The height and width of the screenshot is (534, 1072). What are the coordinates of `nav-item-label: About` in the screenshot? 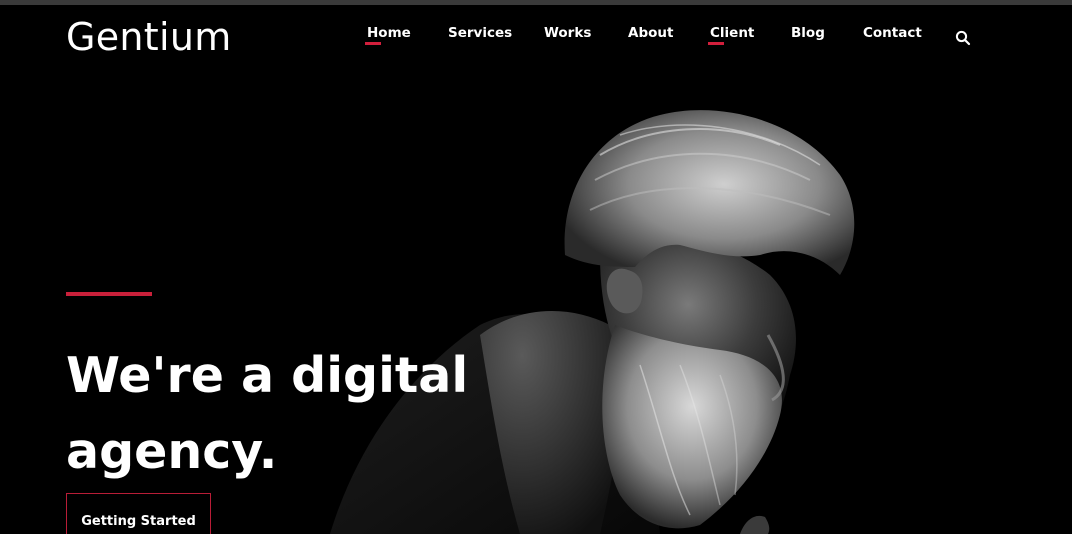 It's located at (651, 33).